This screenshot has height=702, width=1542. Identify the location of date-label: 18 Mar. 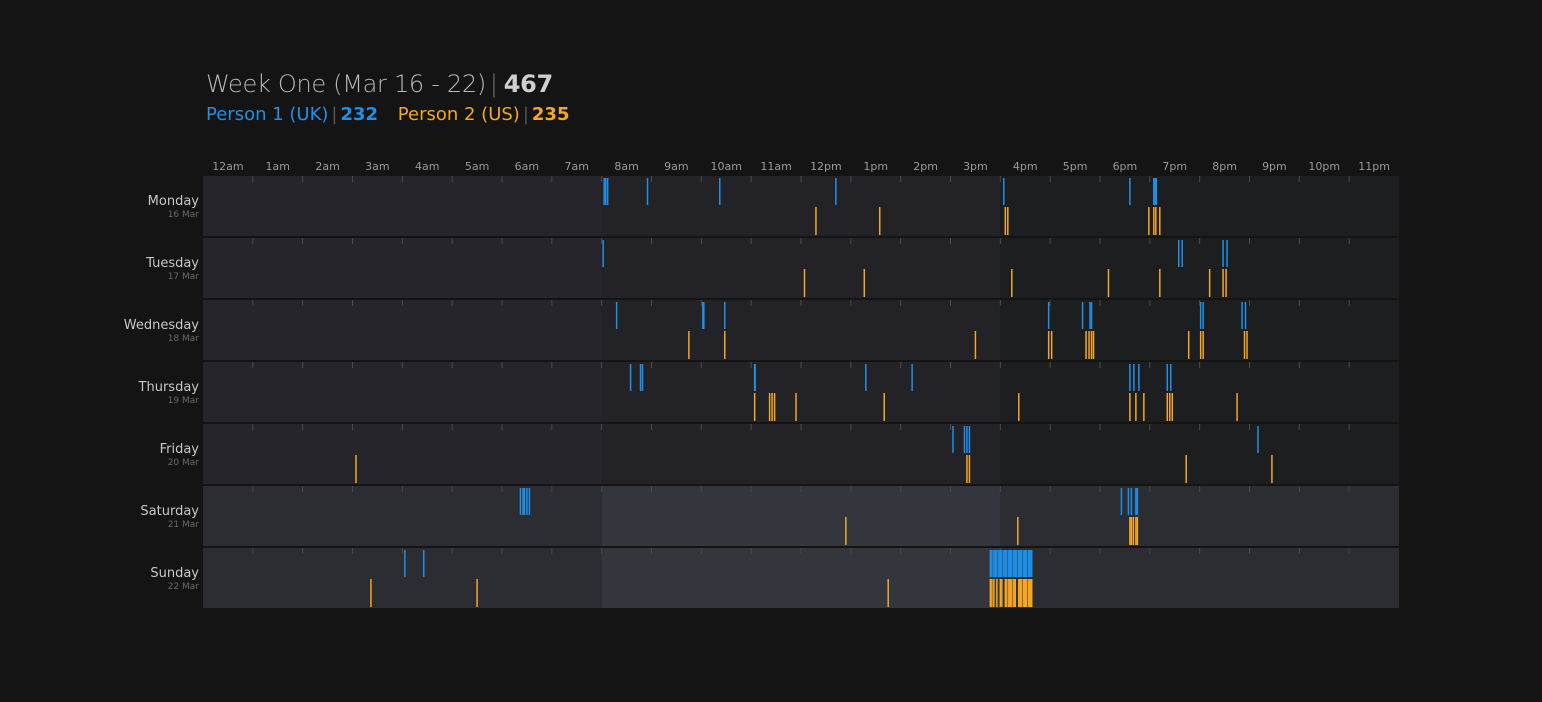
(184, 339).